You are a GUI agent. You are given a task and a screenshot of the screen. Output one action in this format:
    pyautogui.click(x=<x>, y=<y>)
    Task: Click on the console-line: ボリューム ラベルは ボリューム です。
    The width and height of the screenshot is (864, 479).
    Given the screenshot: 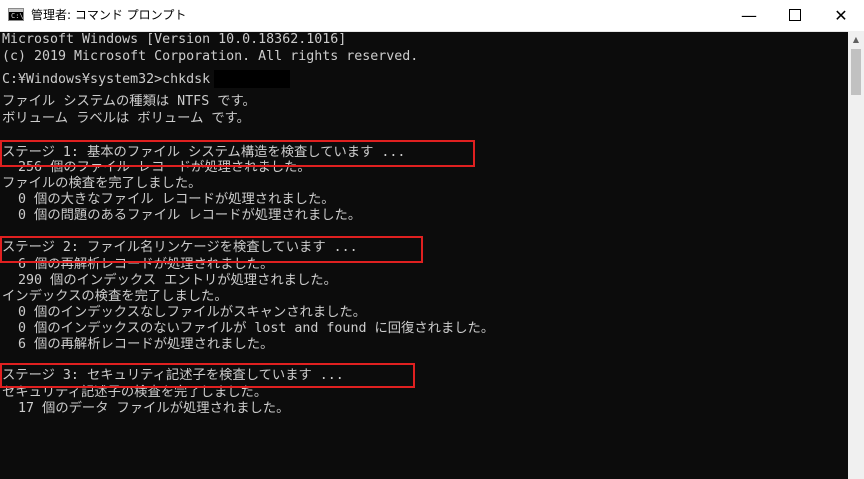 What is the action you would take?
    pyautogui.click(x=126, y=118)
    